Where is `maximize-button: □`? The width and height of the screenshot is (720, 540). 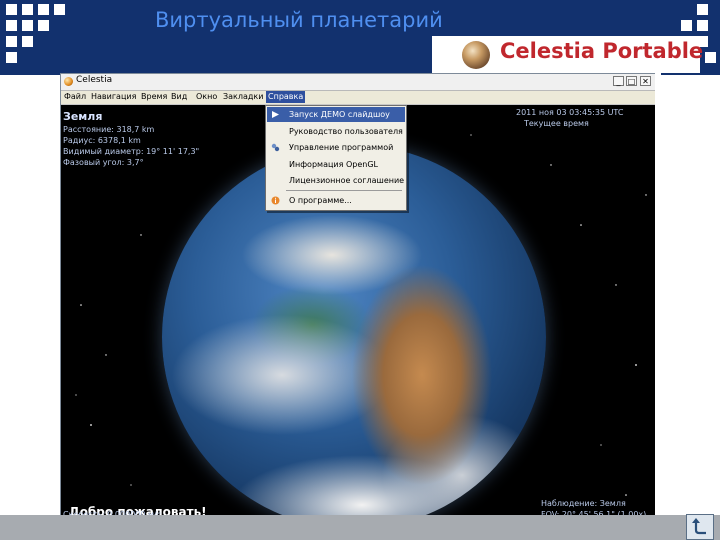 maximize-button: □ is located at coordinates (631, 81).